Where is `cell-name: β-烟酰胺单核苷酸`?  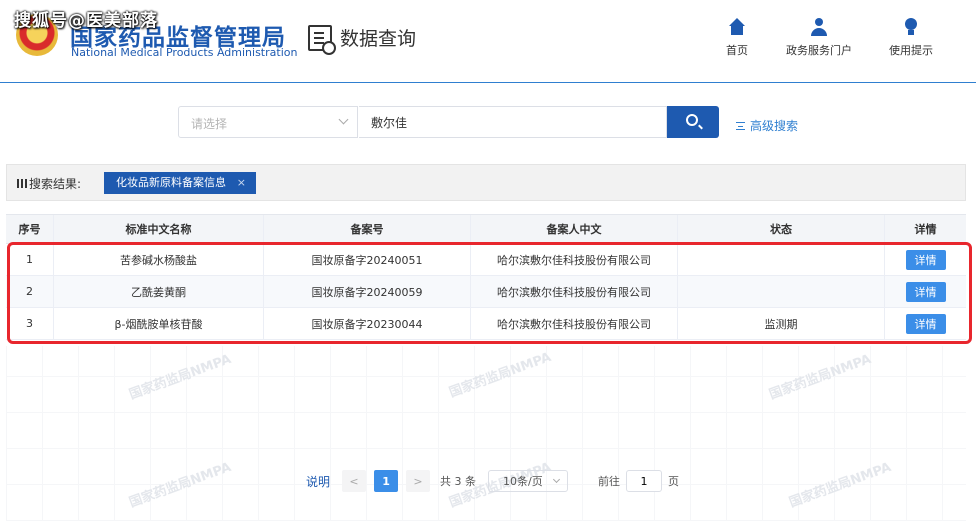
cell-name: β-烟酰胺单核苷酸 is located at coordinates (159, 323).